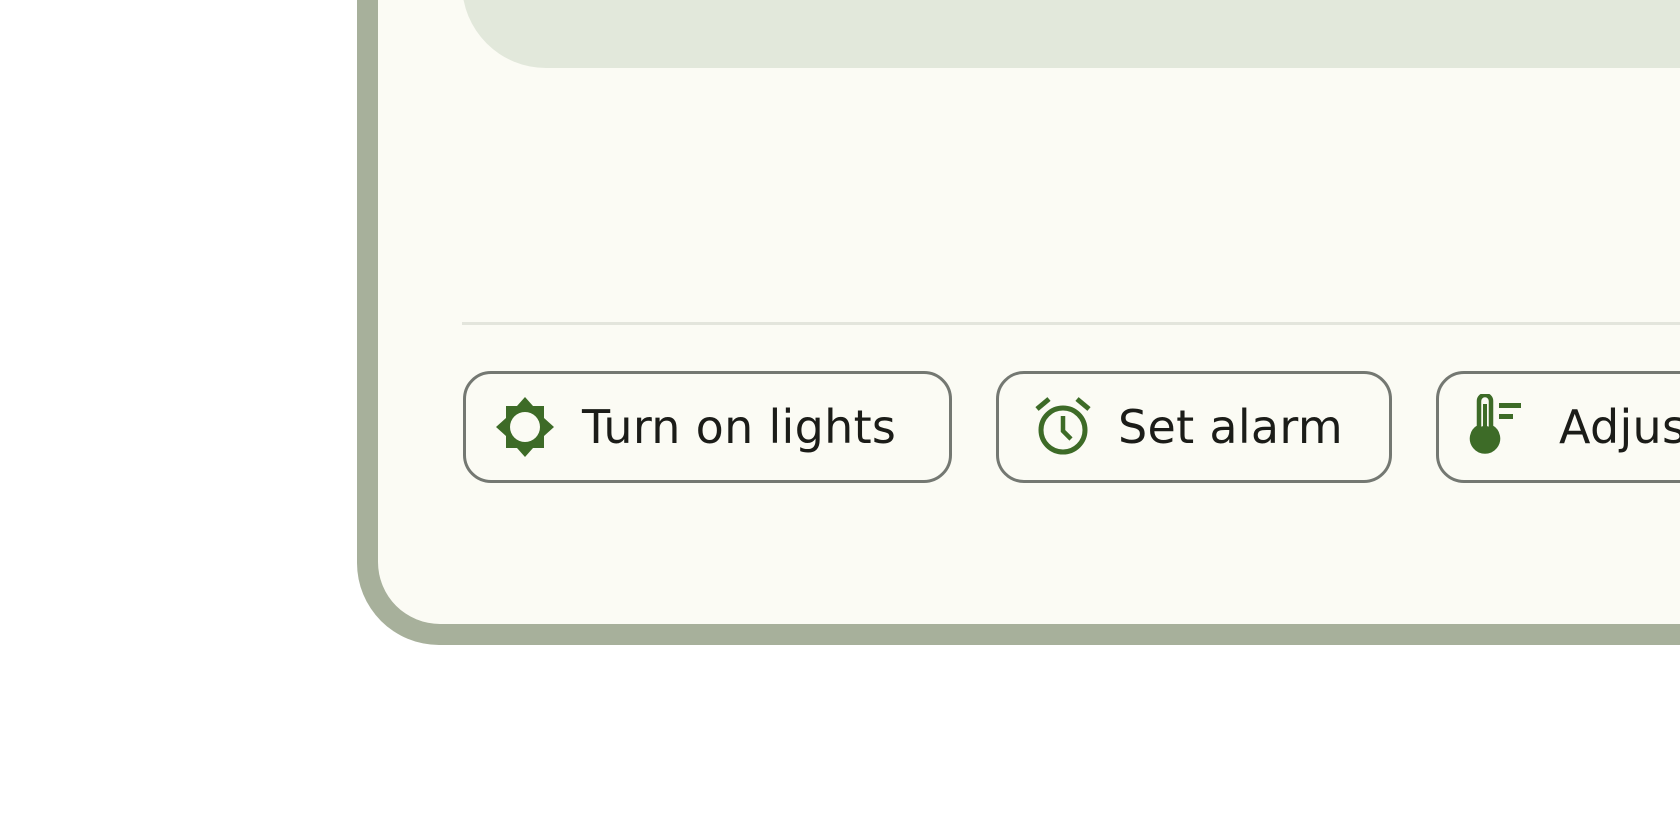  I want to click on suggestion-label: Adjust, so click(1619, 427).